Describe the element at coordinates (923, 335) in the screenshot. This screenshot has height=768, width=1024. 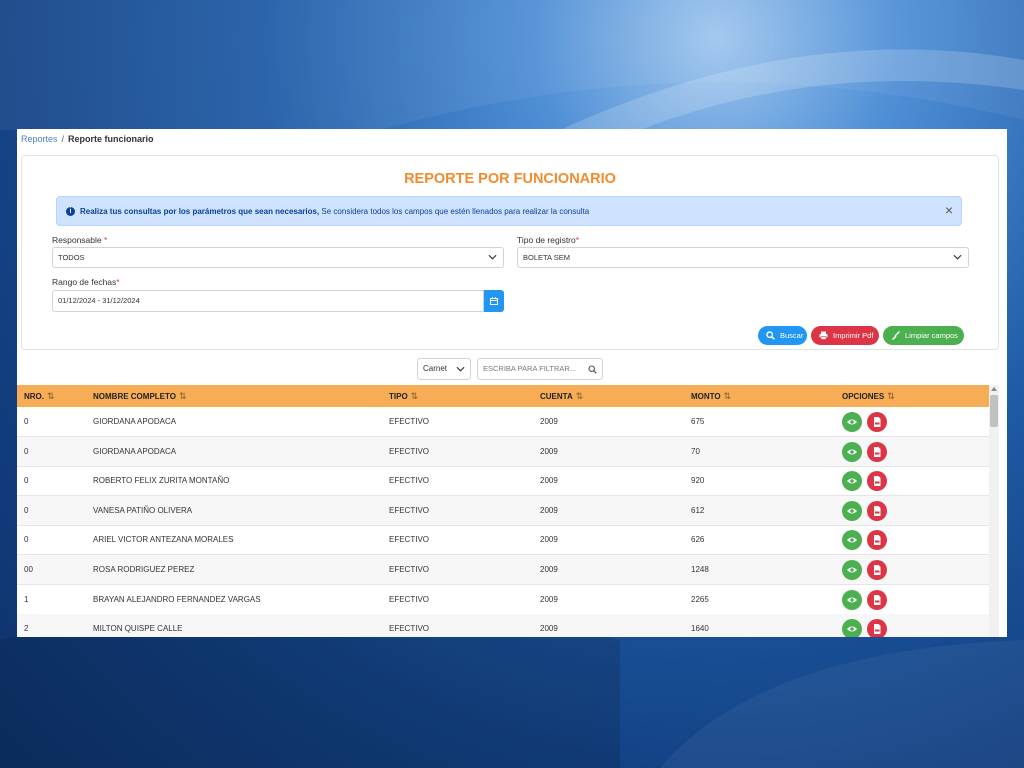
I see `limpiar-campos-button: Limpiar campos` at that location.